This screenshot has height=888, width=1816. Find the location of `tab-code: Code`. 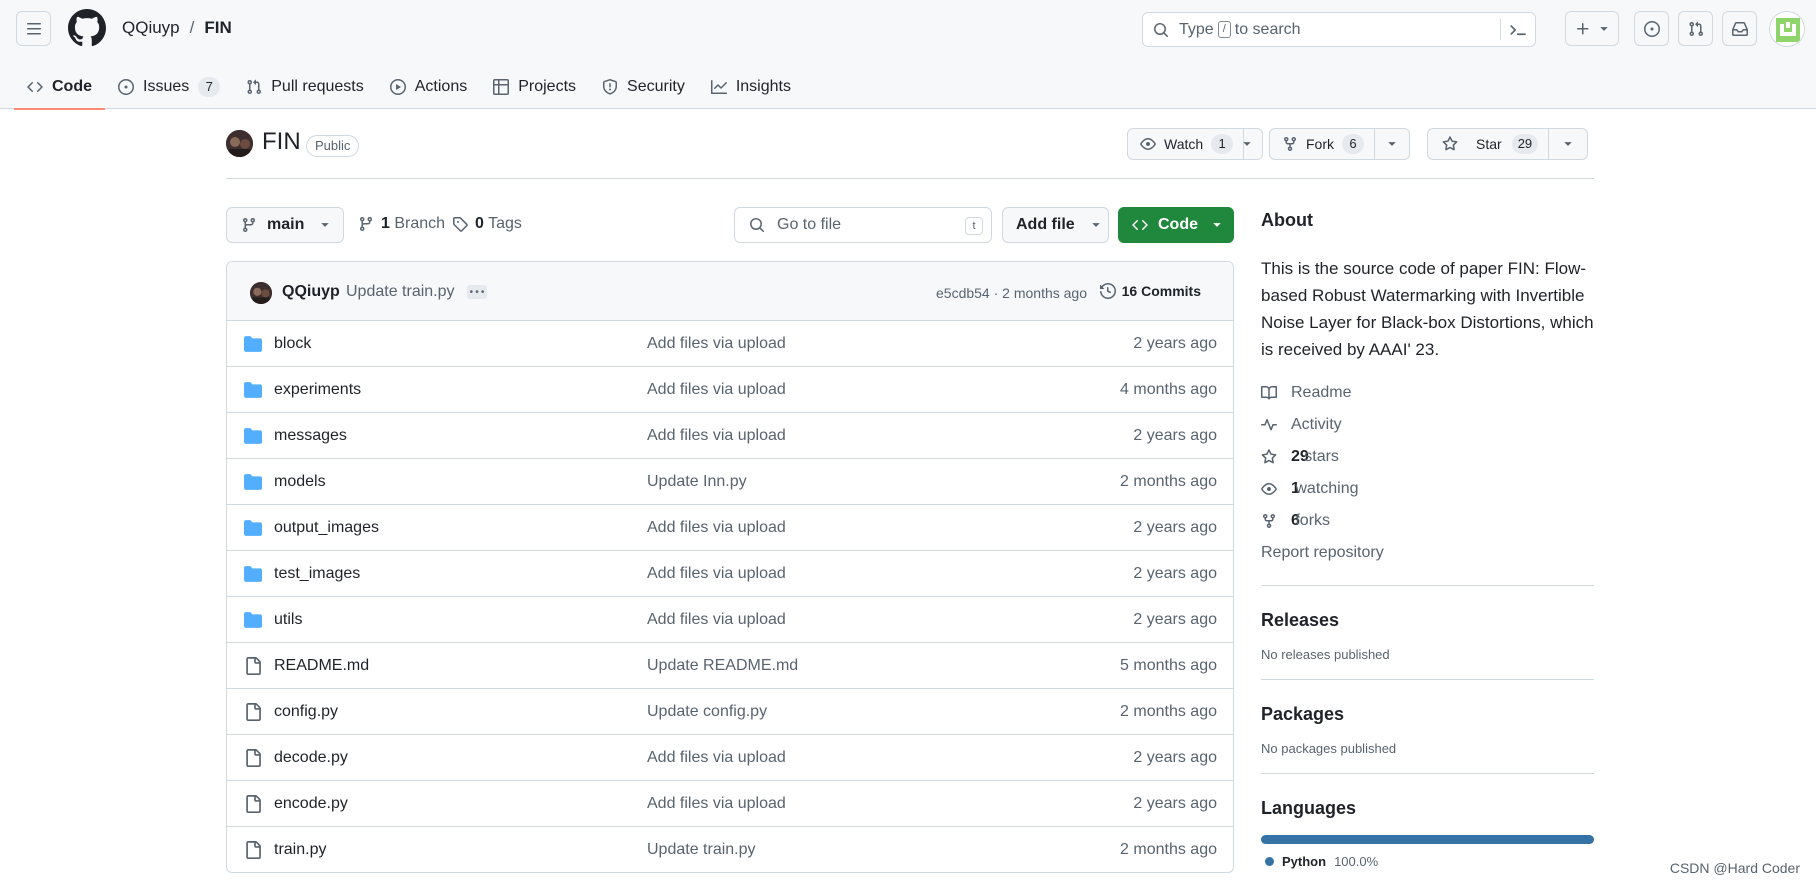

tab-code: Code is located at coordinates (59, 87).